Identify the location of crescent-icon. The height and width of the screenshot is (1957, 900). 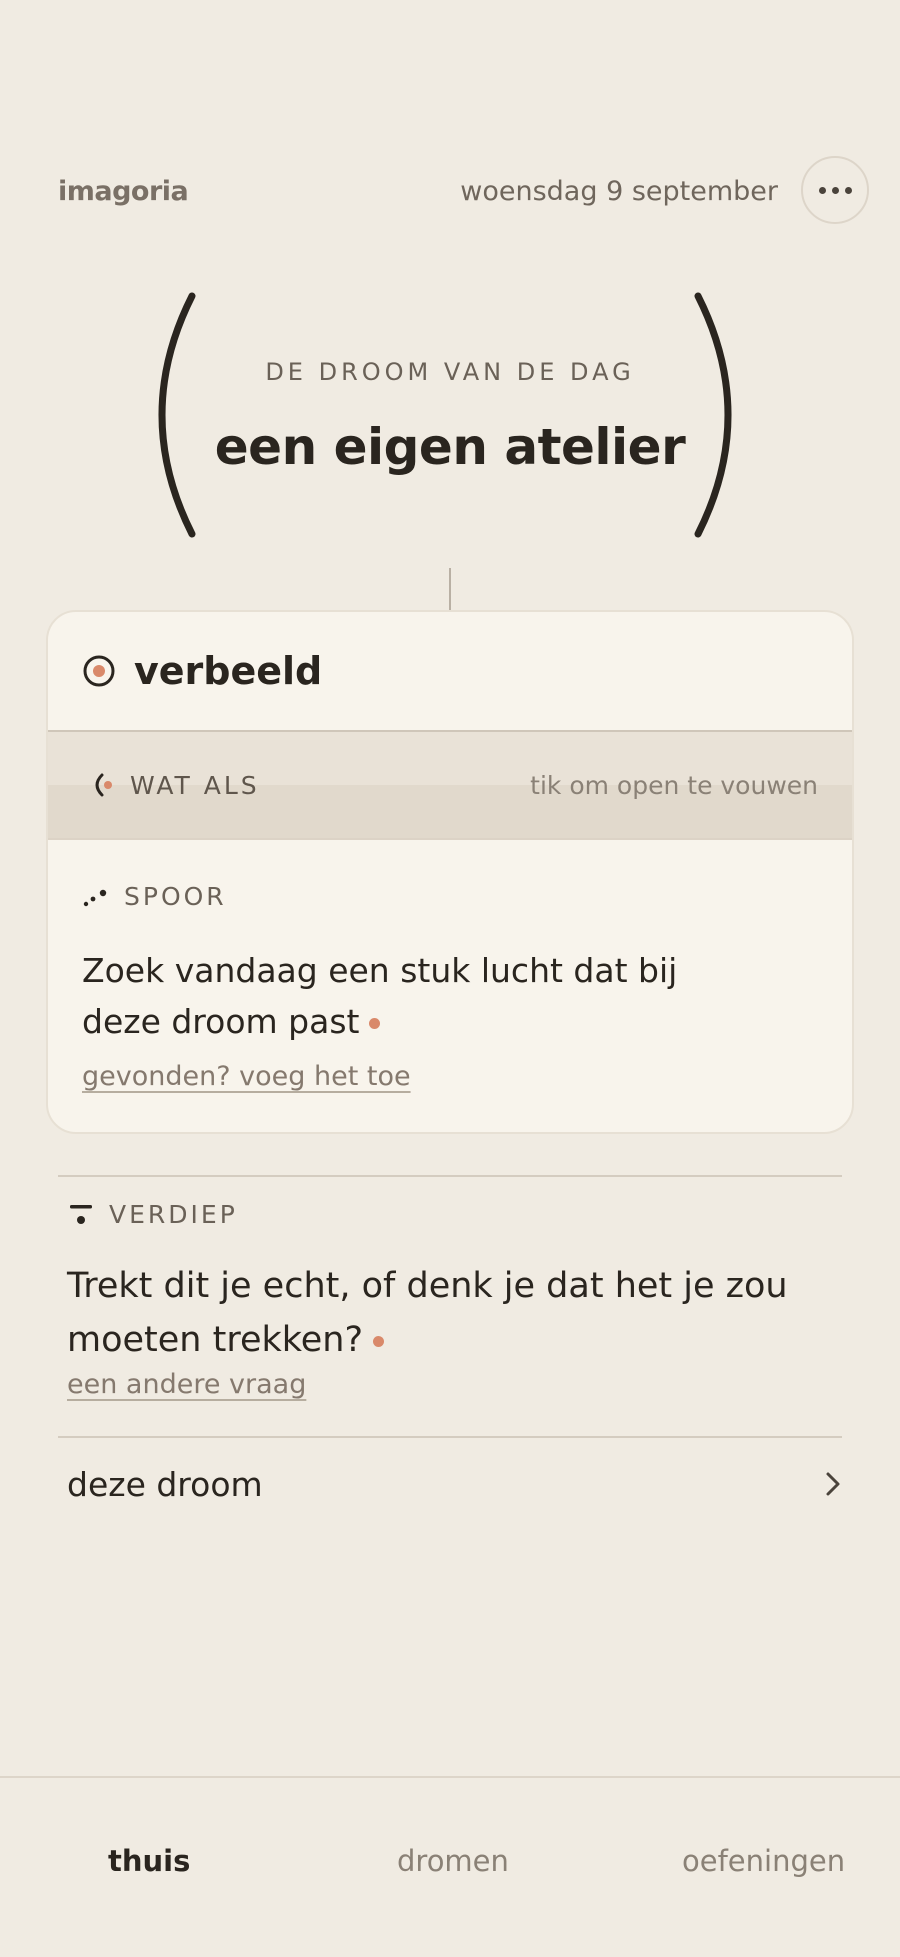
(103, 785).